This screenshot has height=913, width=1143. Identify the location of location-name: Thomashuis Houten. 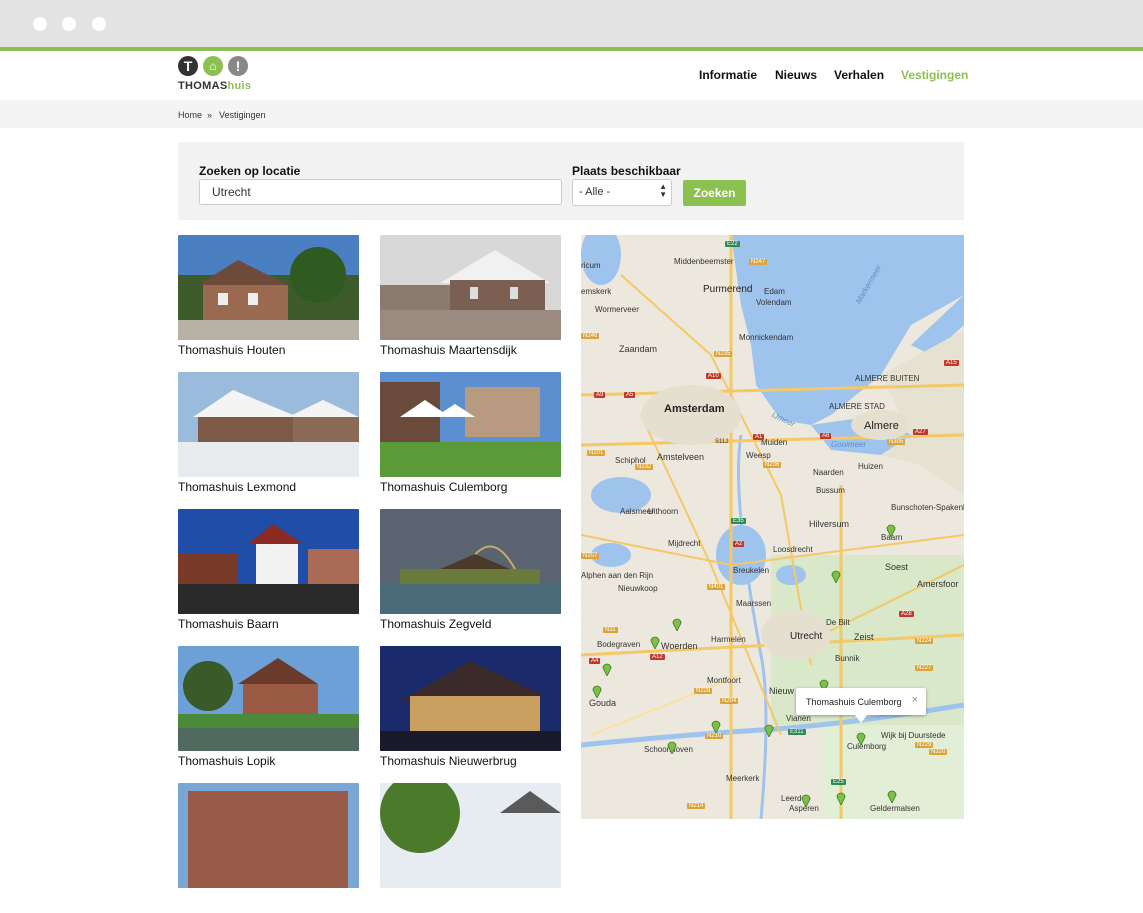
(231, 350).